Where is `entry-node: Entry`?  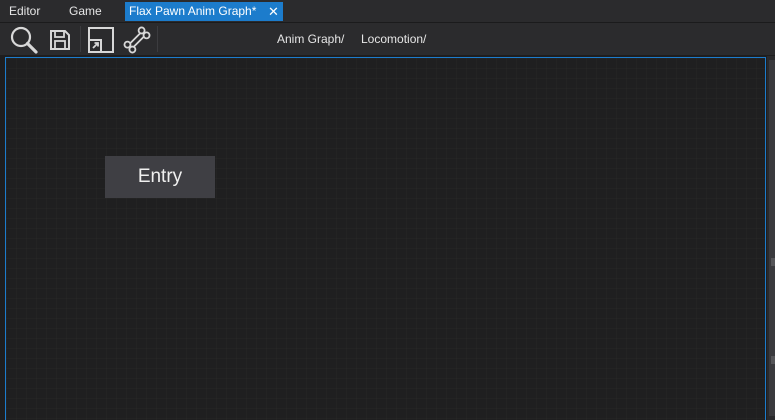 entry-node: Entry is located at coordinates (160, 177).